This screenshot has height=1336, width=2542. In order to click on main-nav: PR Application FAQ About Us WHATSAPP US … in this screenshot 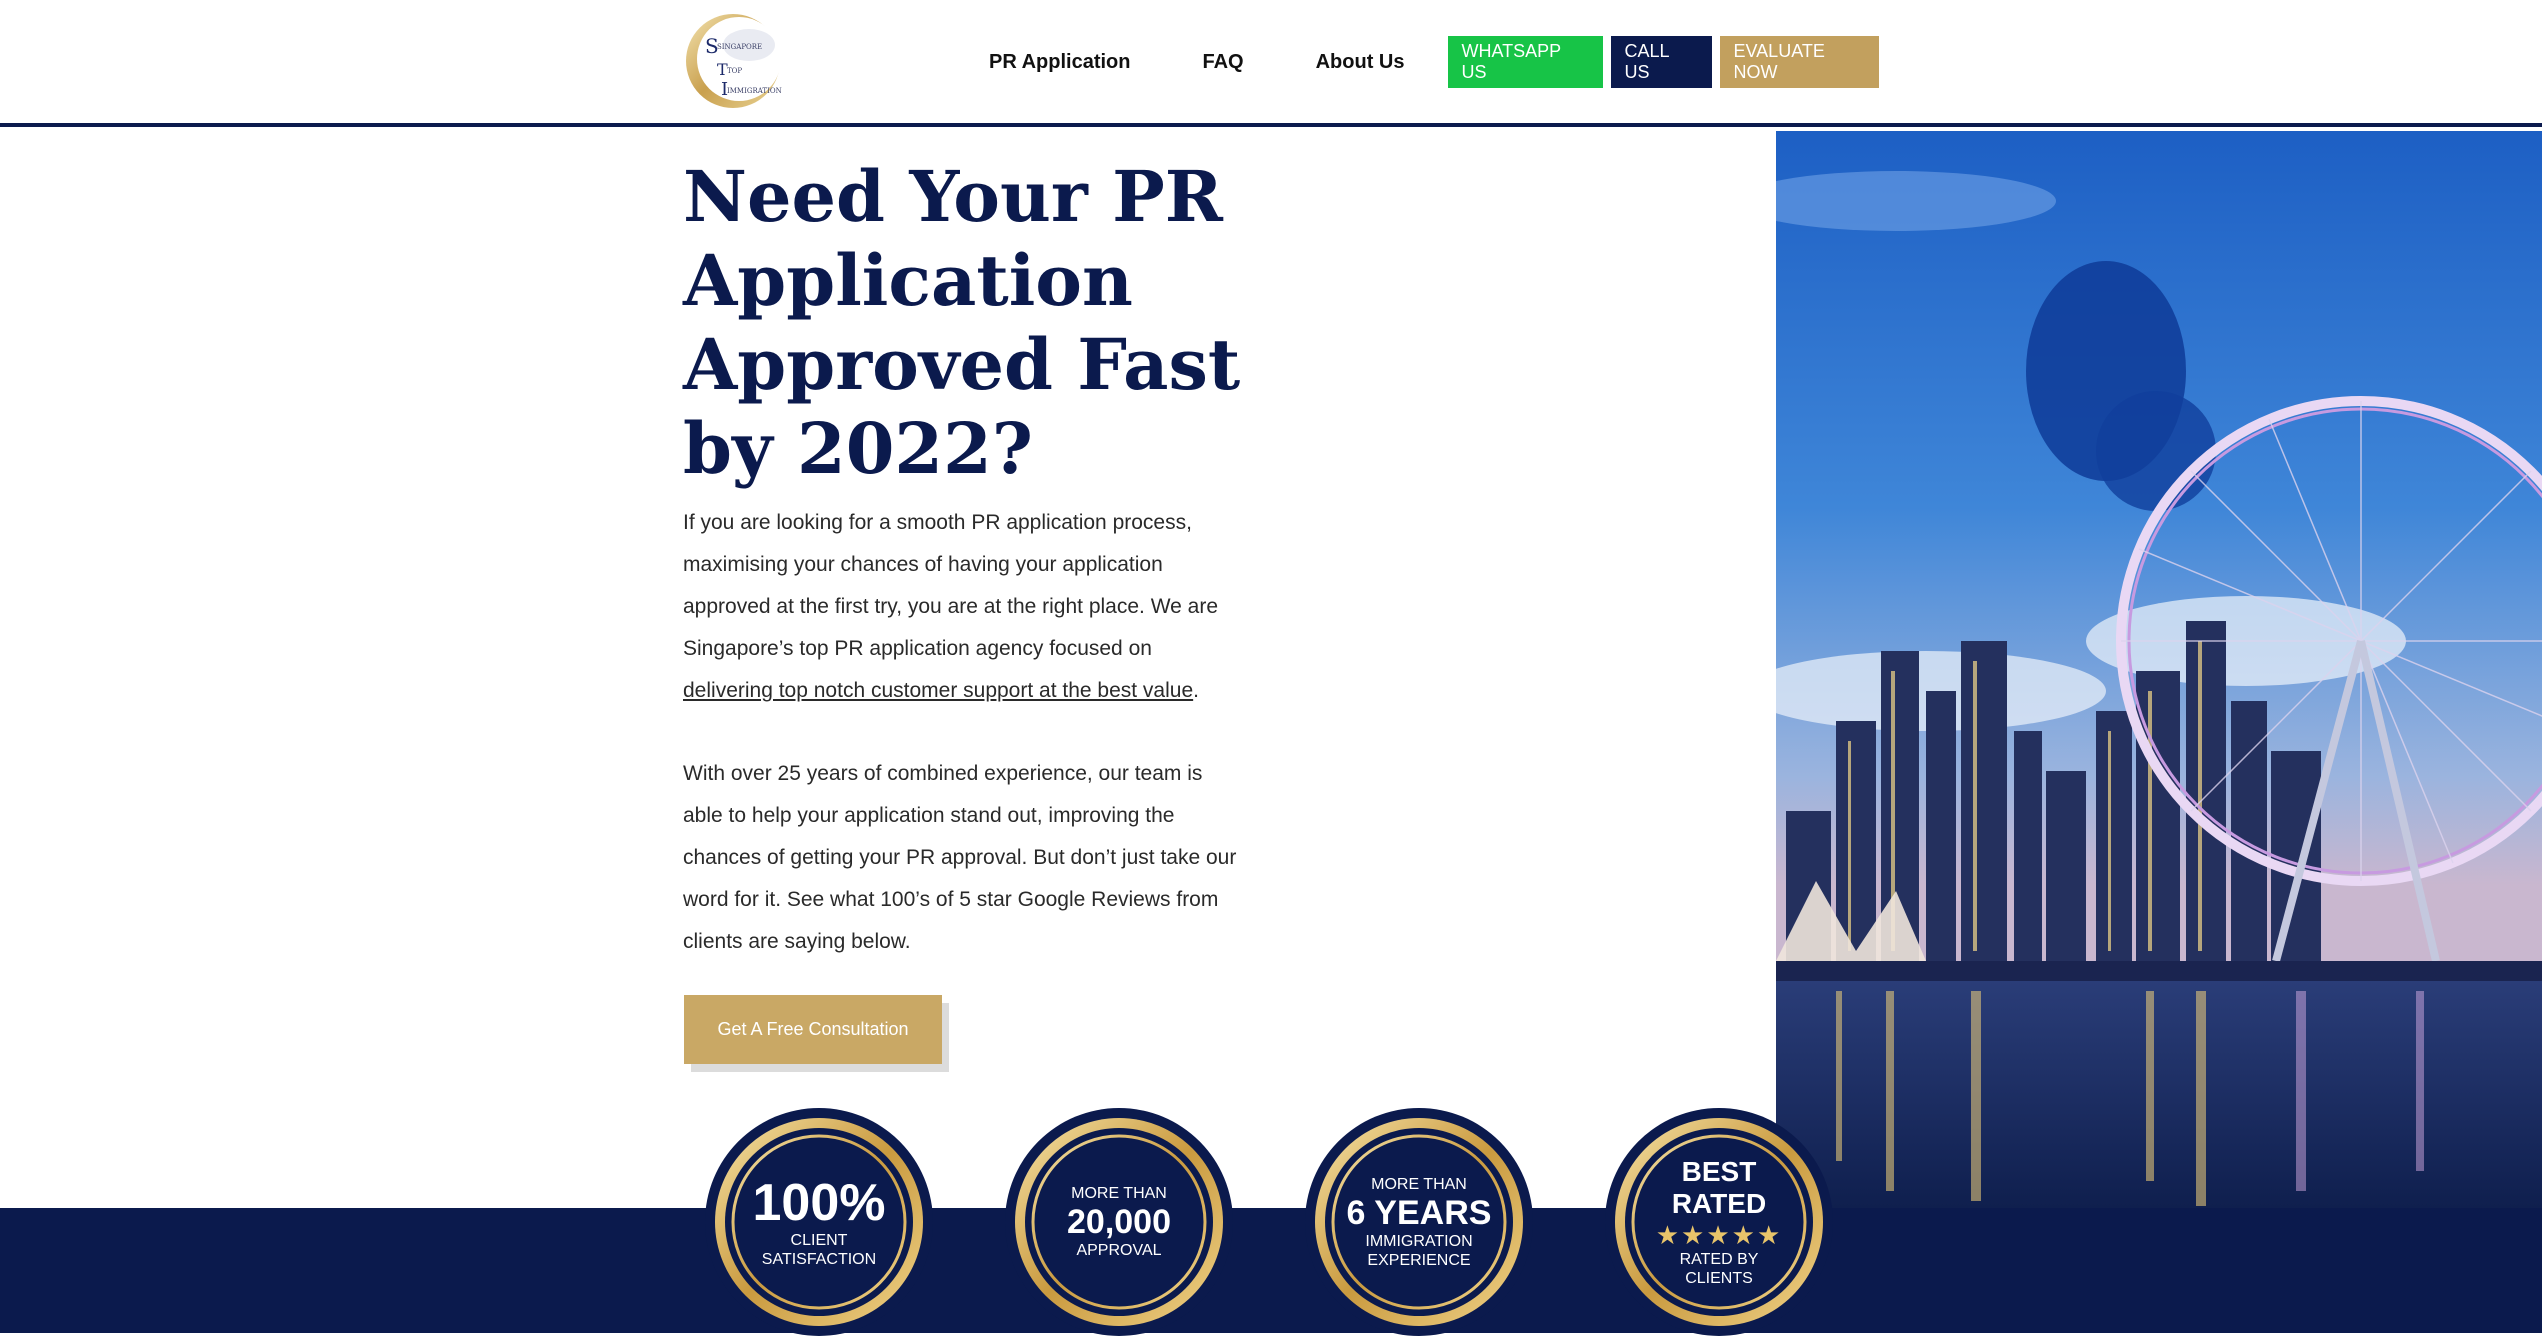, I will do `click(1419, 62)`.